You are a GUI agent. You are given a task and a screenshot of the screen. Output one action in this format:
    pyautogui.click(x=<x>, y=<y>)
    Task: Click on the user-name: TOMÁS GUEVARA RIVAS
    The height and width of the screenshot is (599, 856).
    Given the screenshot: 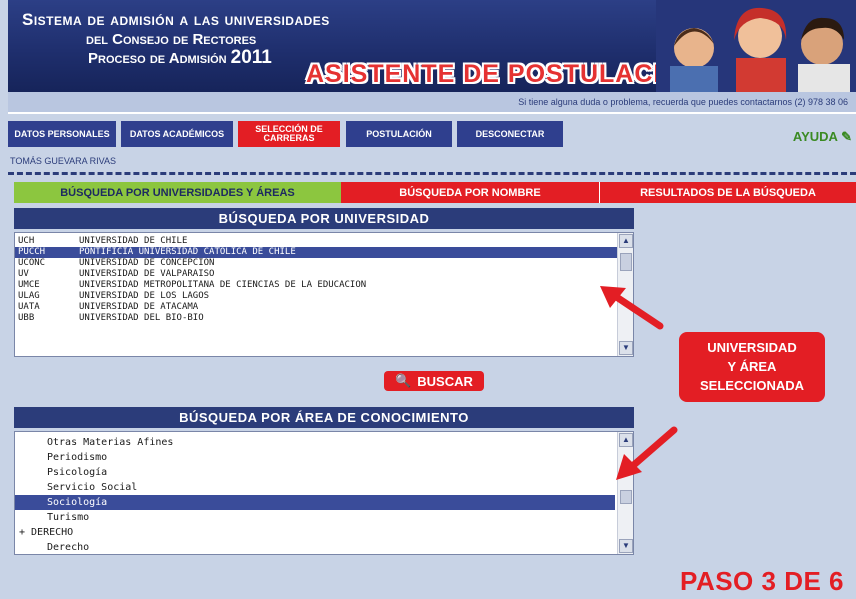 What is the action you would take?
    pyautogui.click(x=63, y=161)
    